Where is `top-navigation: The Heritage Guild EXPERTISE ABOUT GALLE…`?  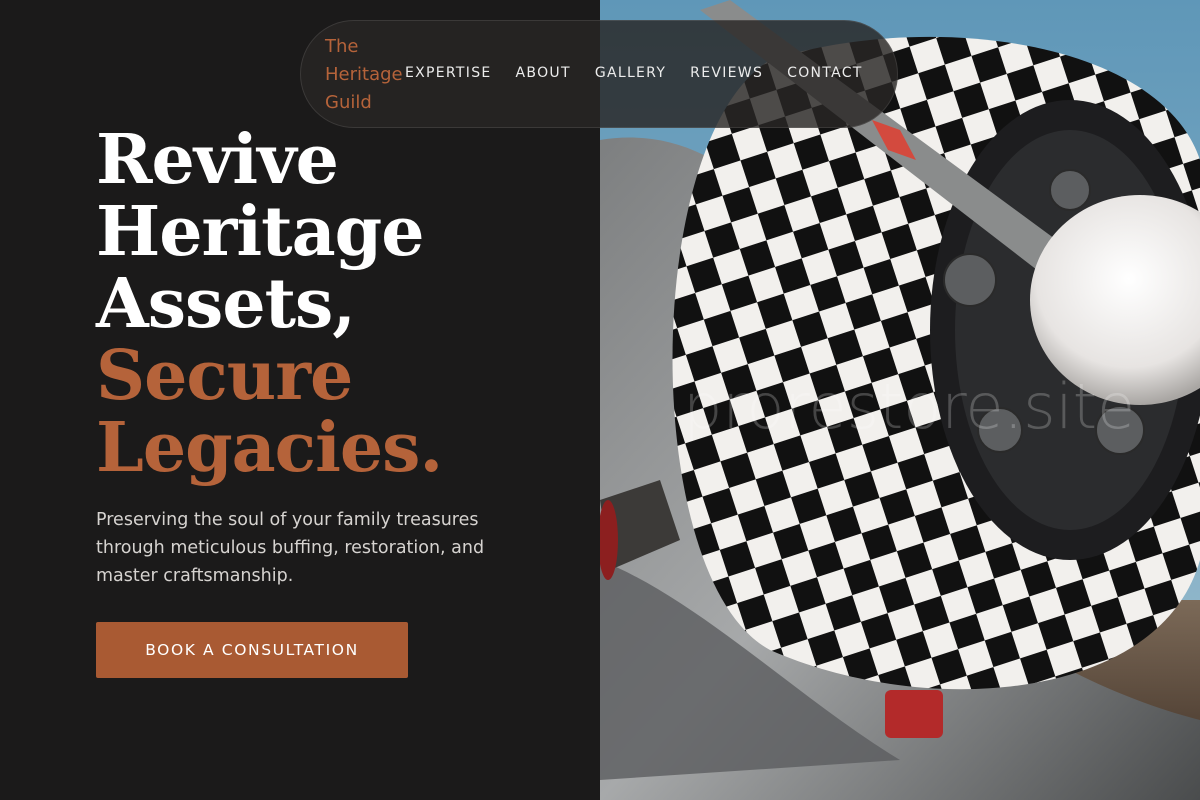
top-navigation: The Heritage Guild EXPERTISE ABOUT GALLE… is located at coordinates (599, 74).